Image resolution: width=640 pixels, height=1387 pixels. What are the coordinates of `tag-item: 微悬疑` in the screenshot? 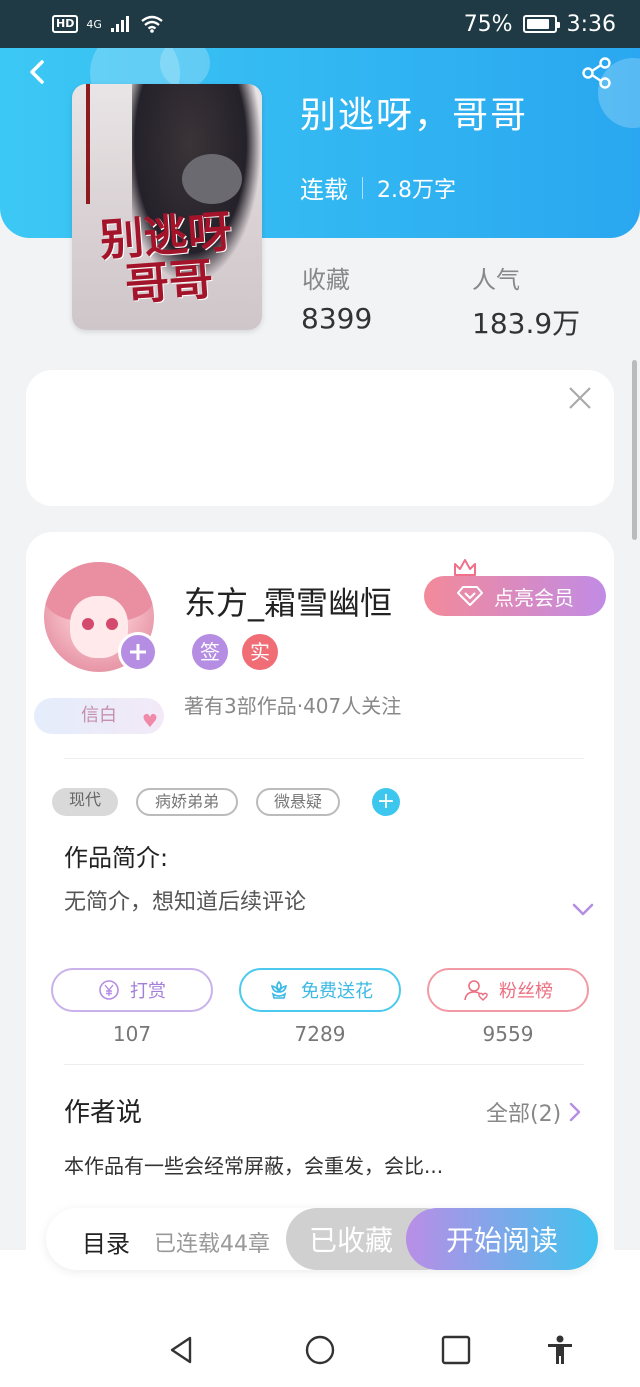 It's located at (298, 802).